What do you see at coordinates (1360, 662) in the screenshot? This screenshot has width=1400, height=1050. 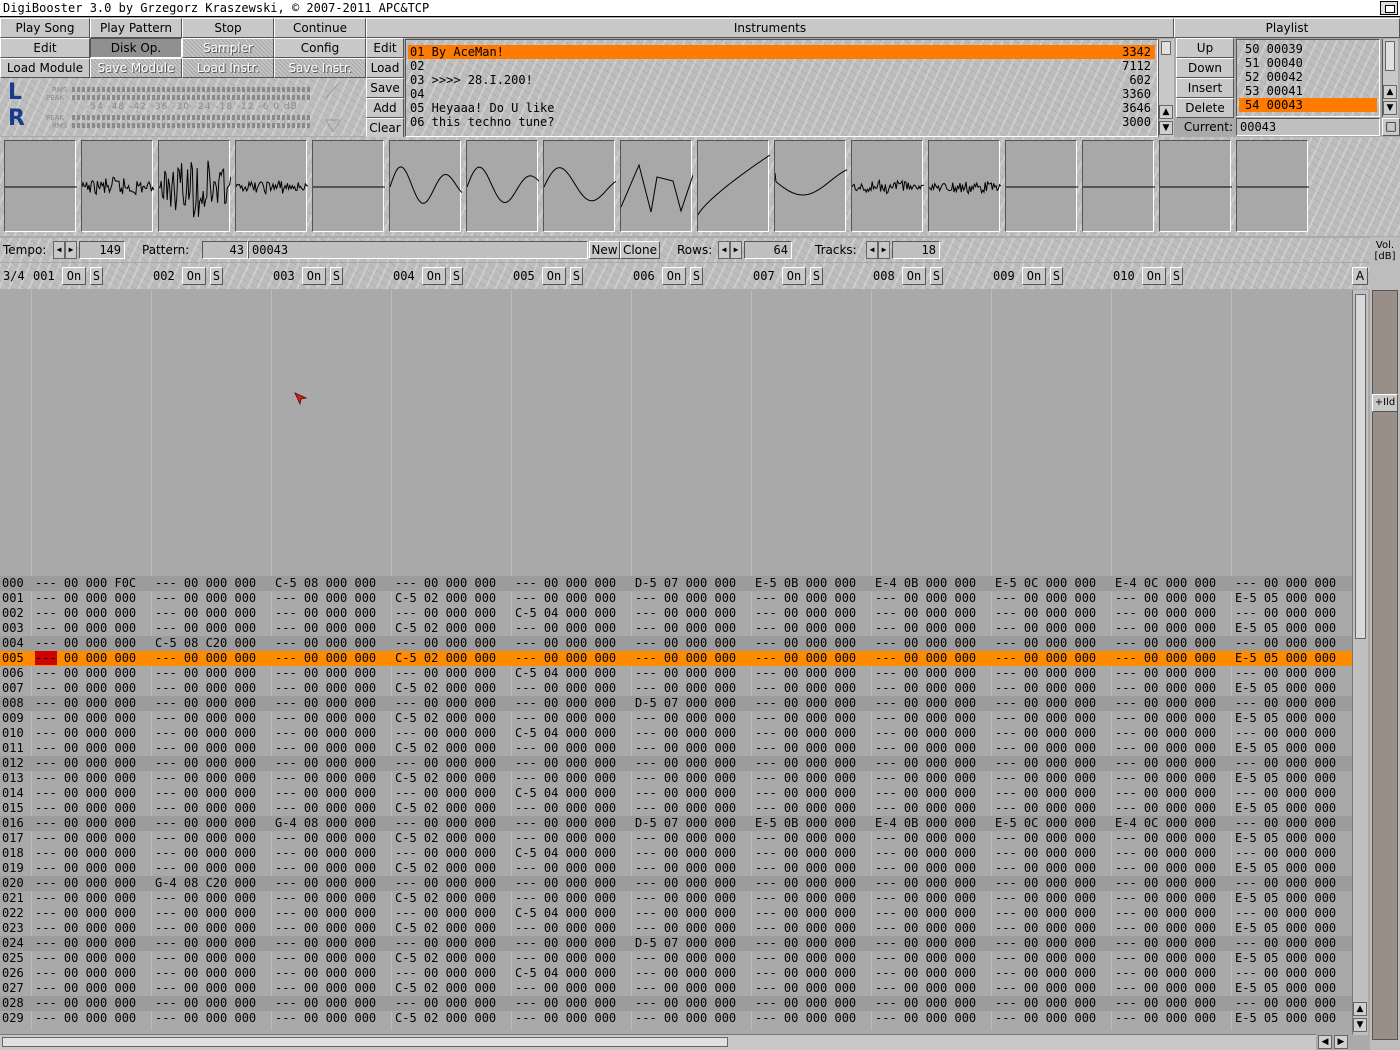 I see `pattern-vertical-scrollbar: ▲ ▼` at bounding box center [1360, 662].